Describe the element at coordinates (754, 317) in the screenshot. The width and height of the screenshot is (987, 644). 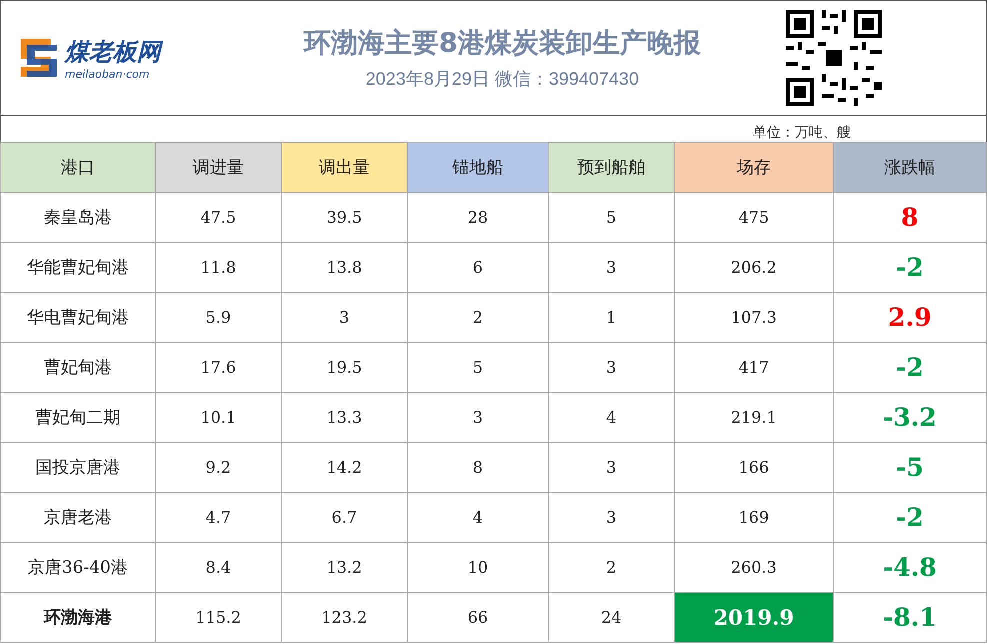
I see `stock-cell: 107.3` at that location.